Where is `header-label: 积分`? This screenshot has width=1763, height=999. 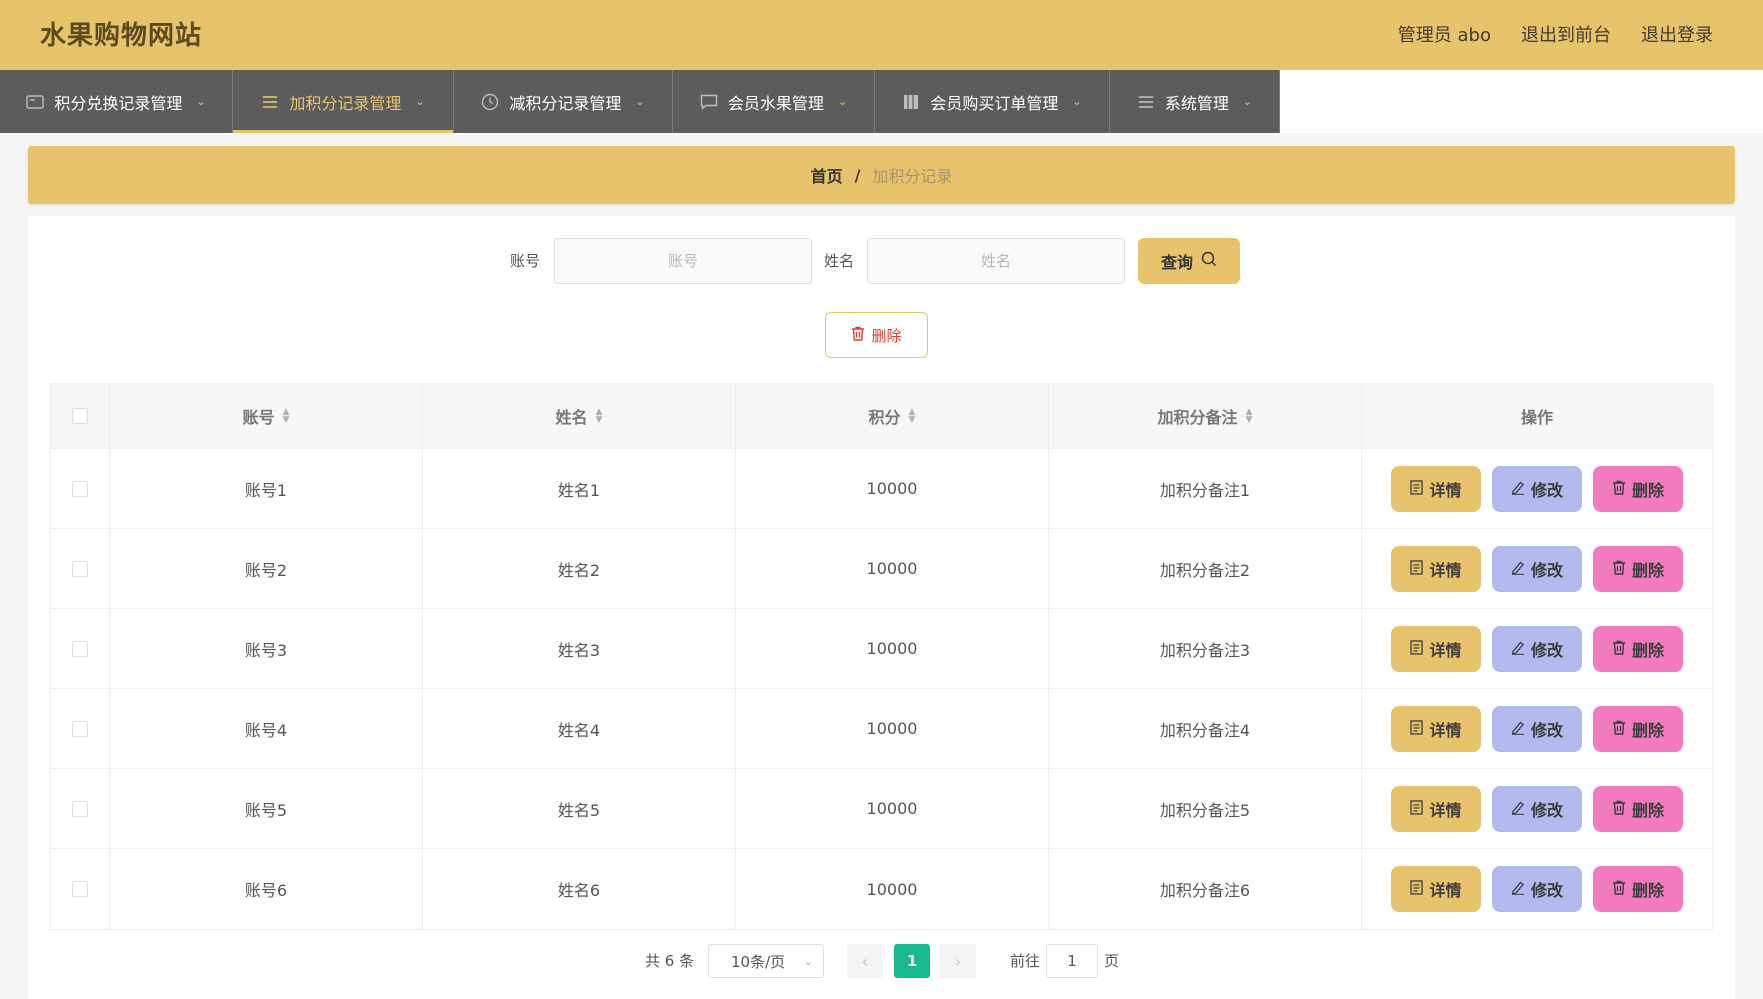 header-label: 积分 is located at coordinates (884, 417).